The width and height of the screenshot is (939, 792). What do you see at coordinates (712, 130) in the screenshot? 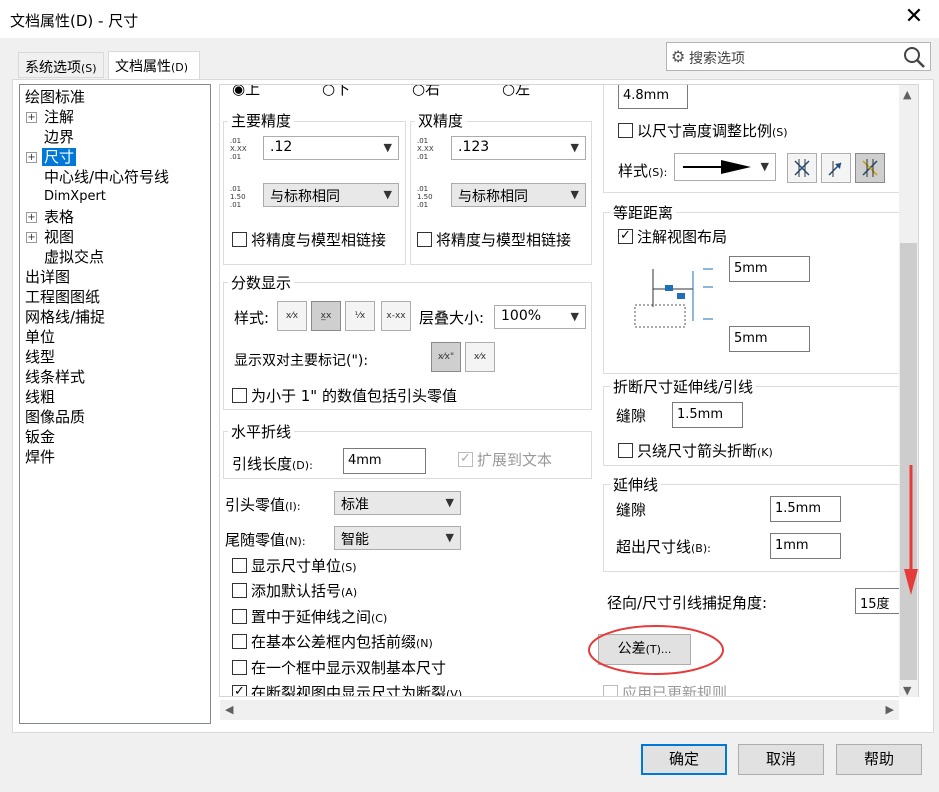
I see `scale-with-height-label: 以尺寸高度调整比例(S)` at bounding box center [712, 130].